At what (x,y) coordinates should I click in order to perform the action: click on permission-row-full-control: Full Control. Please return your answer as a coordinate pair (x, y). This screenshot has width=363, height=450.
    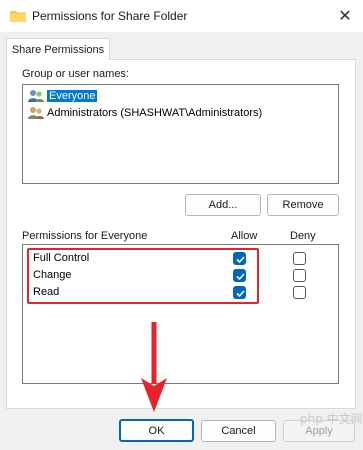
    Looking at the image, I should click on (180, 258).